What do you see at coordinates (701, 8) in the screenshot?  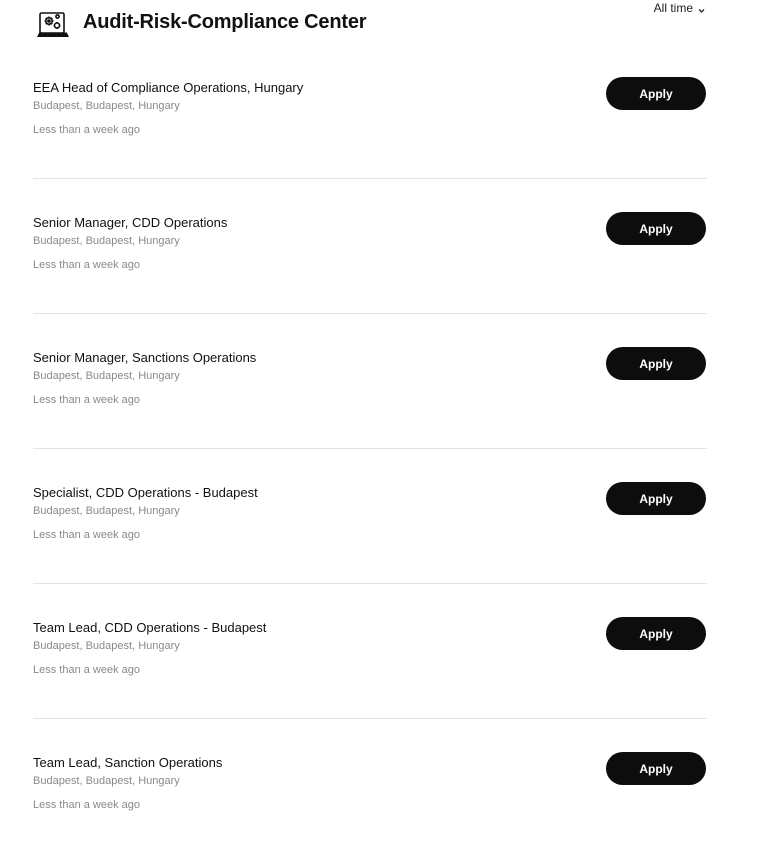 I see `chevron-down-icon` at bounding box center [701, 8].